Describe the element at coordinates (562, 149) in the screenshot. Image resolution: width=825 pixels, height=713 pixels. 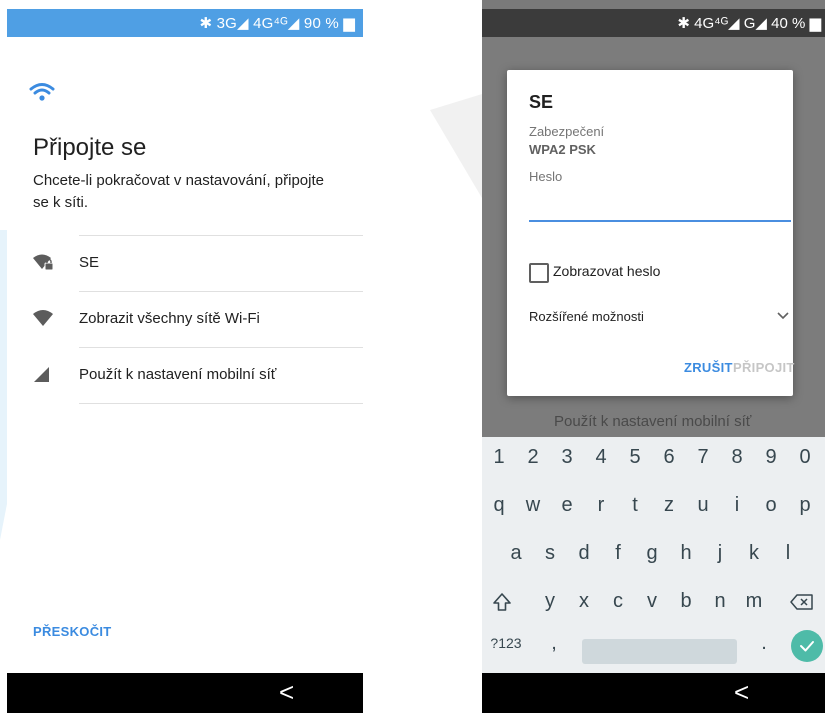
I see `security-value: WPA2 PSK` at that location.